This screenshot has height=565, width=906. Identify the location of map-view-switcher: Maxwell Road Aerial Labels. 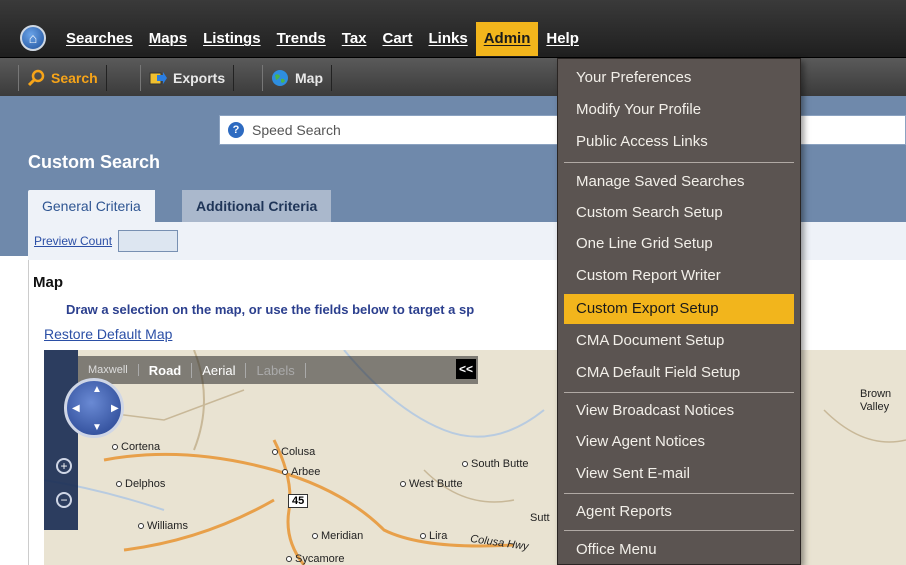
(278, 370).